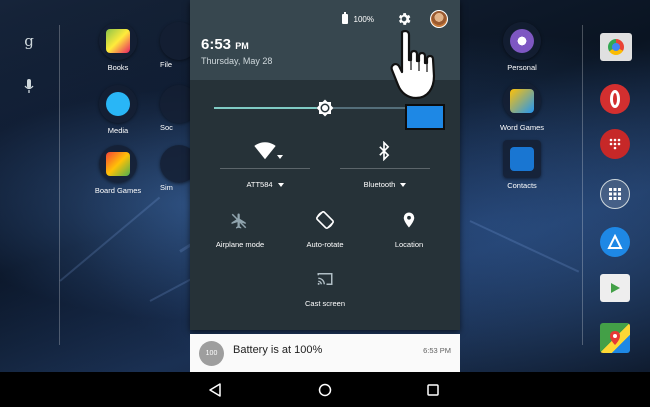 This screenshot has height=407, width=650. Describe the element at coordinates (325, 353) in the screenshot. I see `battery-notification: 100 Battery is at 100% 6:53 PM` at that location.